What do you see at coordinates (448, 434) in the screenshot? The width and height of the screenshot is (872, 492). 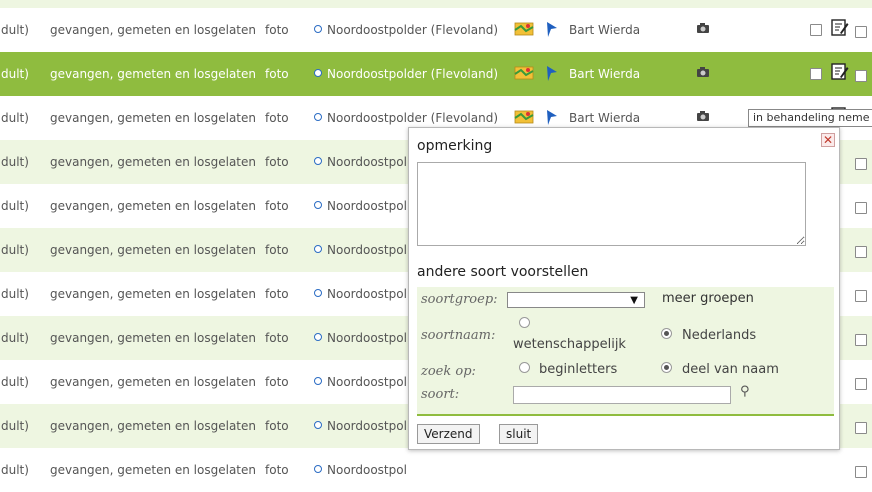 I see `submit-button: Verzend` at bounding box center [448, 434].